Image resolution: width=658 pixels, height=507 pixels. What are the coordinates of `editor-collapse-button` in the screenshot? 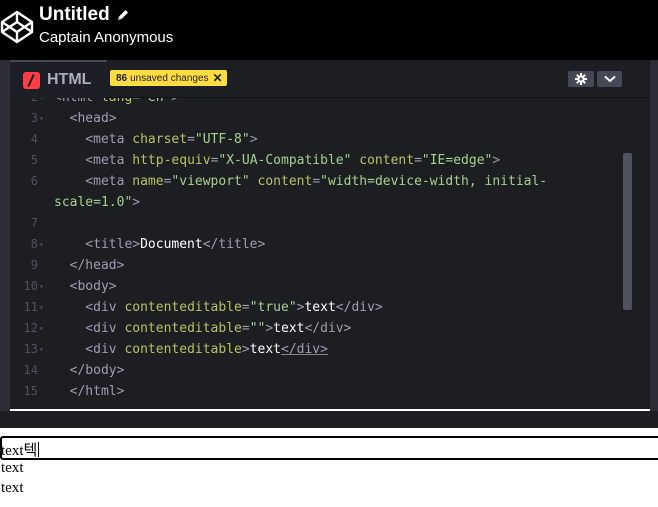 It's located at (609, 79).